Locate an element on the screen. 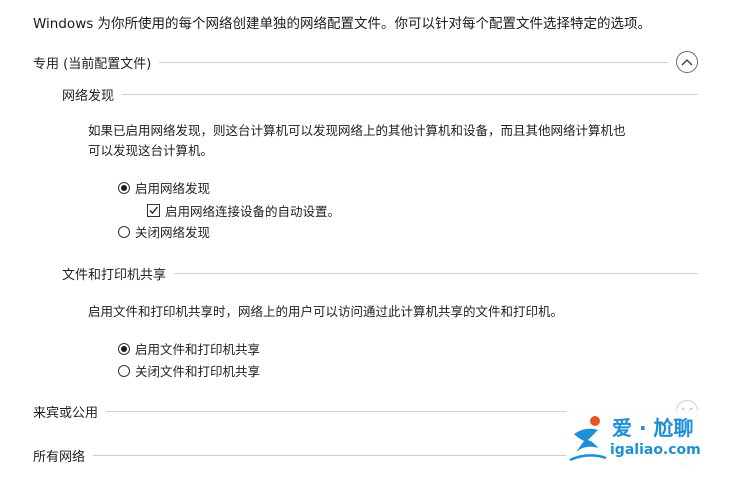 This screenshot has width=730, height=479. radio-label: 启用文件和打印机共享 is located at coordinates (198, 349).